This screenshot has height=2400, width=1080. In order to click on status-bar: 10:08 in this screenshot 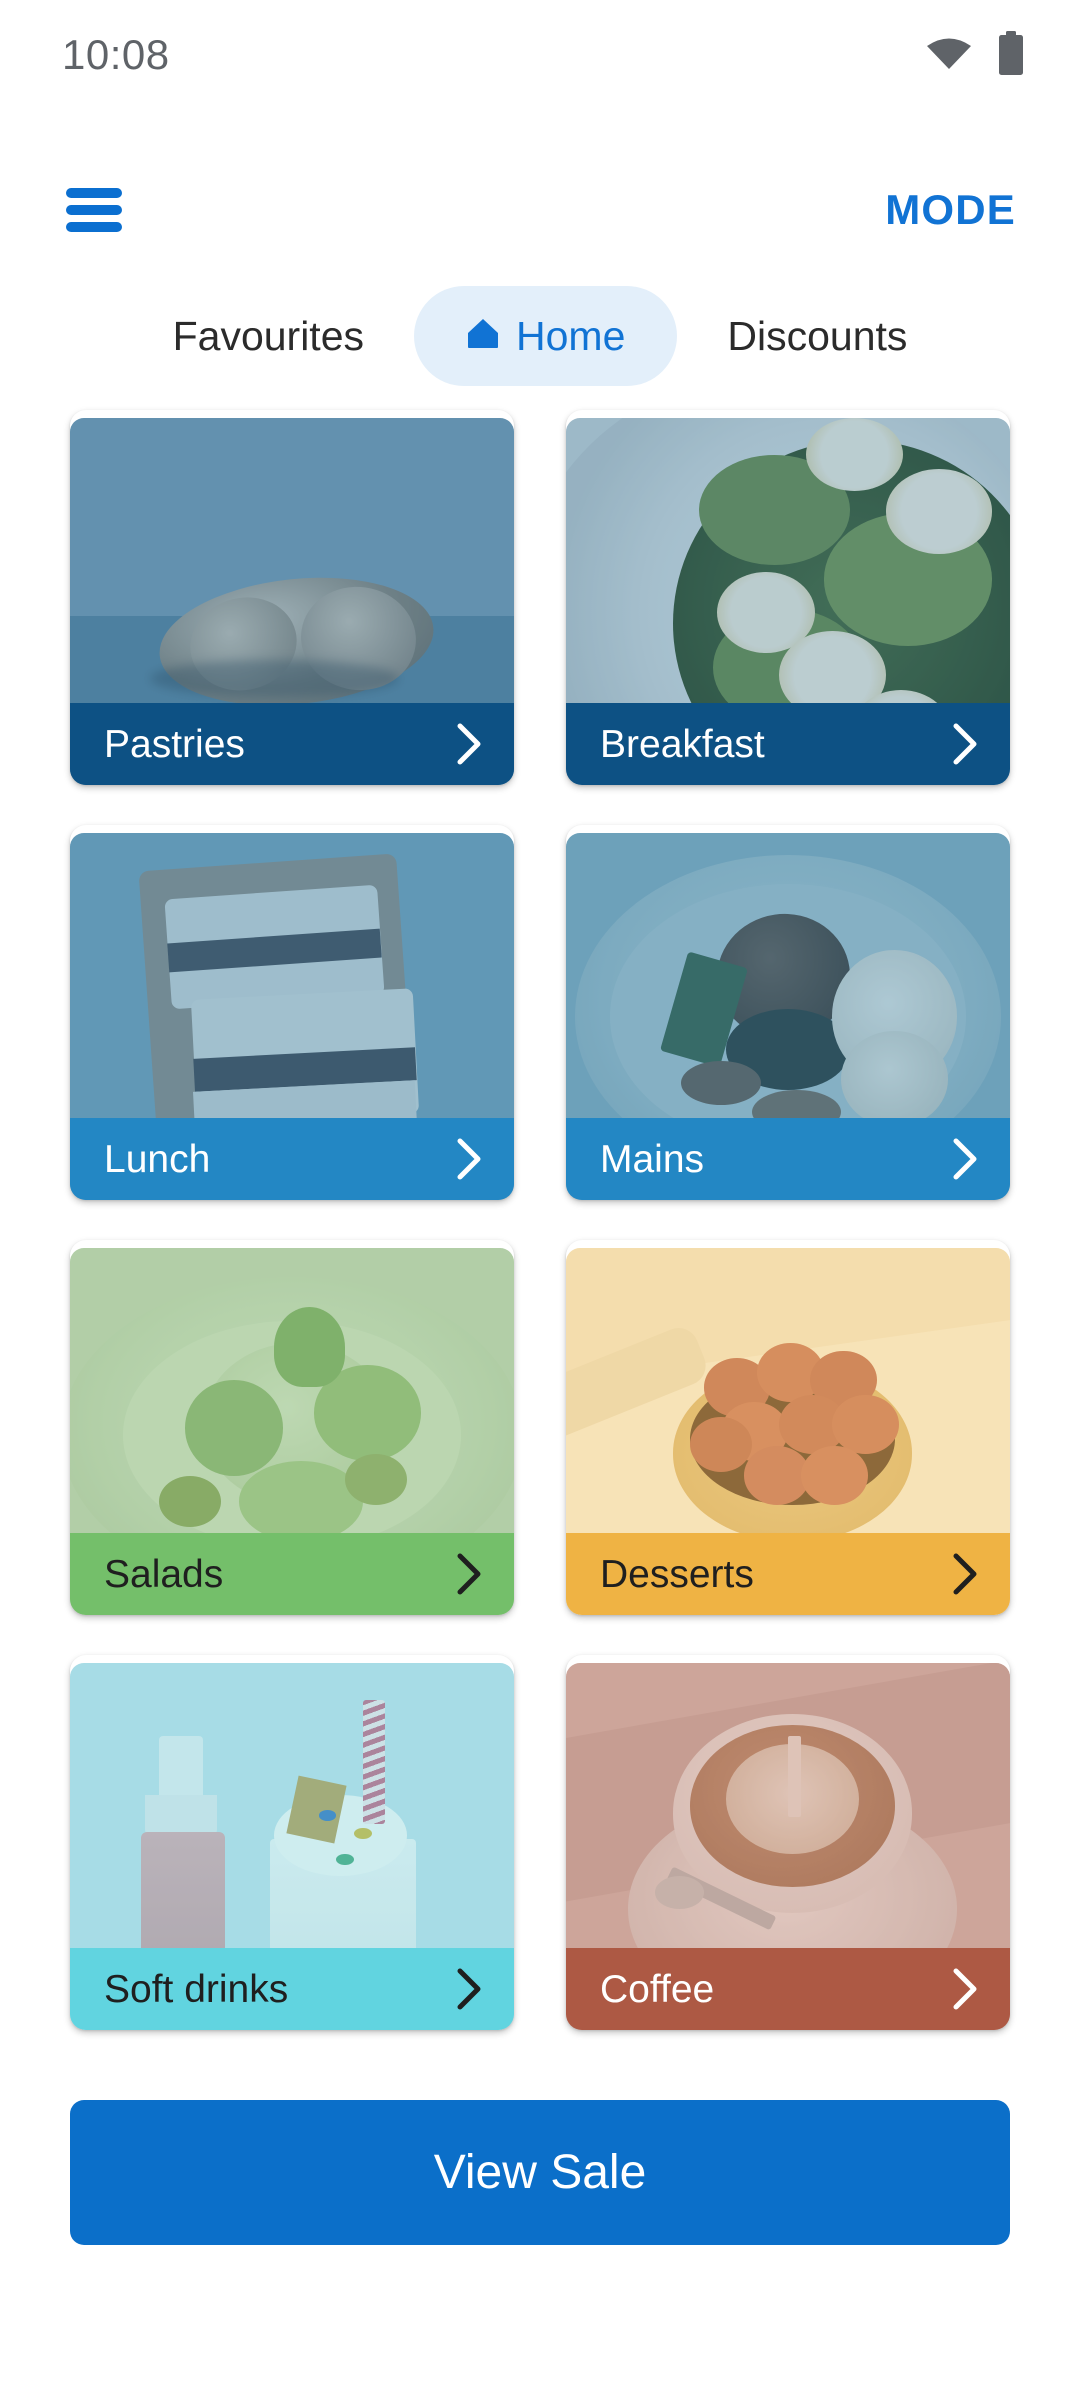, I will do `click(540, 55)`.